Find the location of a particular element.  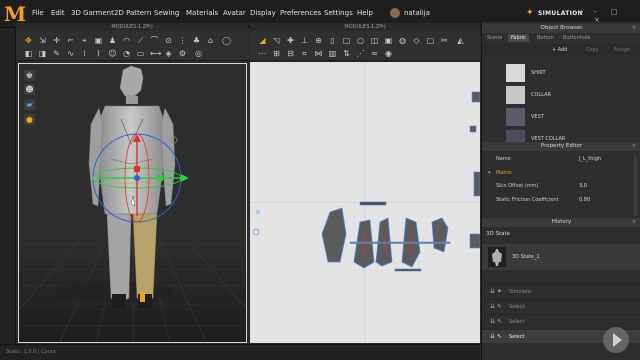

texture-icon: ◧ is located at coordinates (28, 53).